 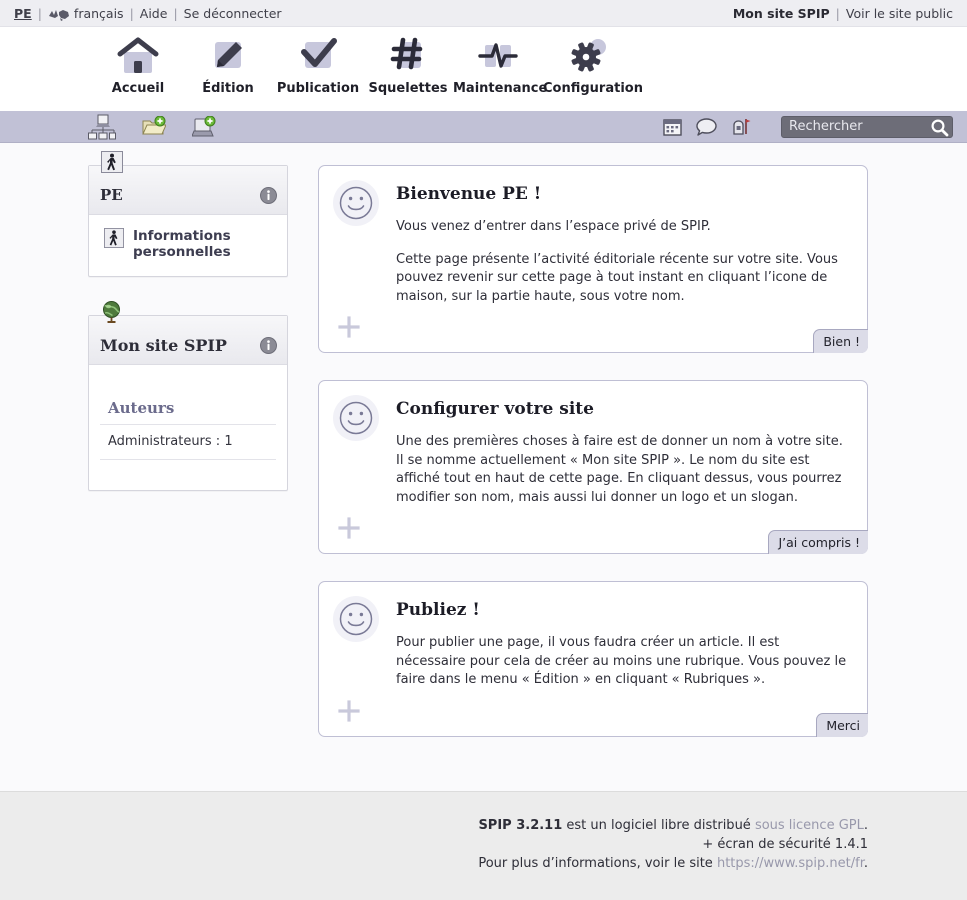 I want to click on message-title: Bienvenue PE !, so click(x=469, y=194).